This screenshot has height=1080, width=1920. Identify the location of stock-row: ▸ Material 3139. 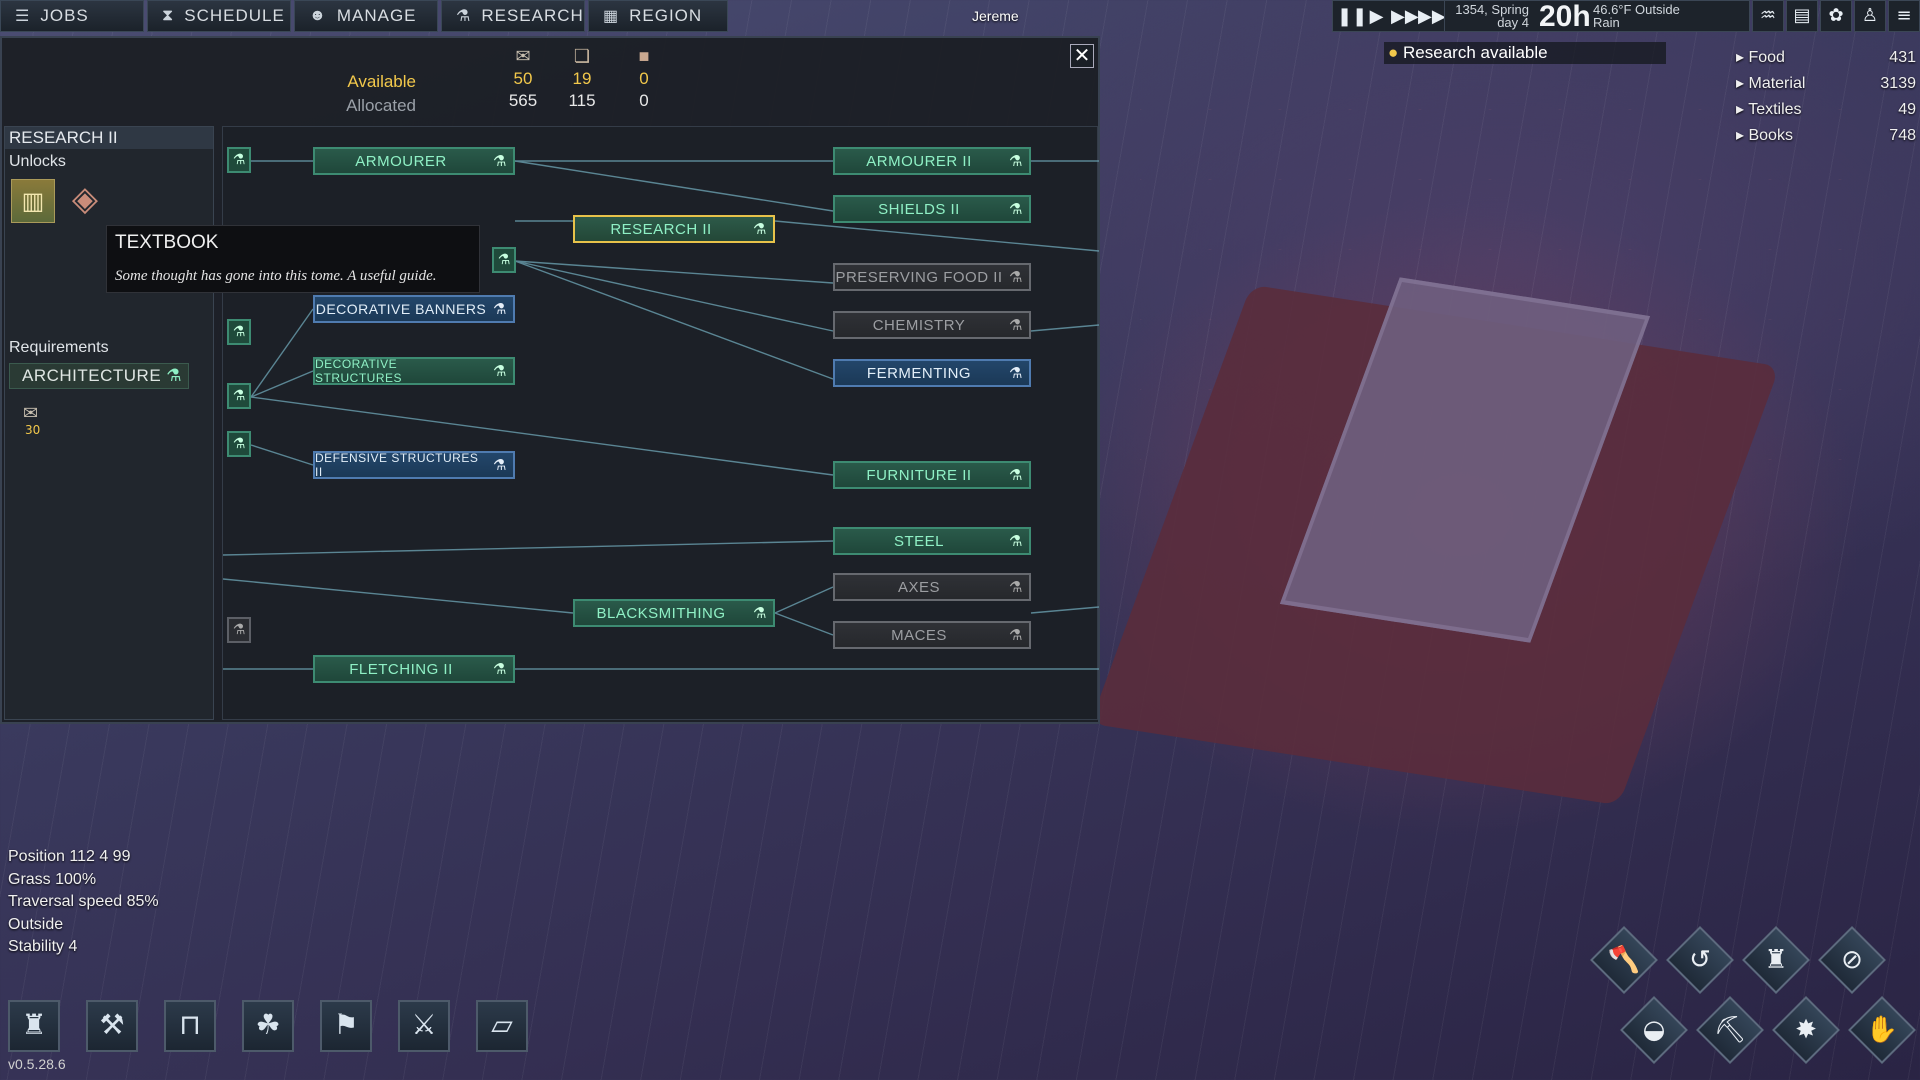
(1826, 84).